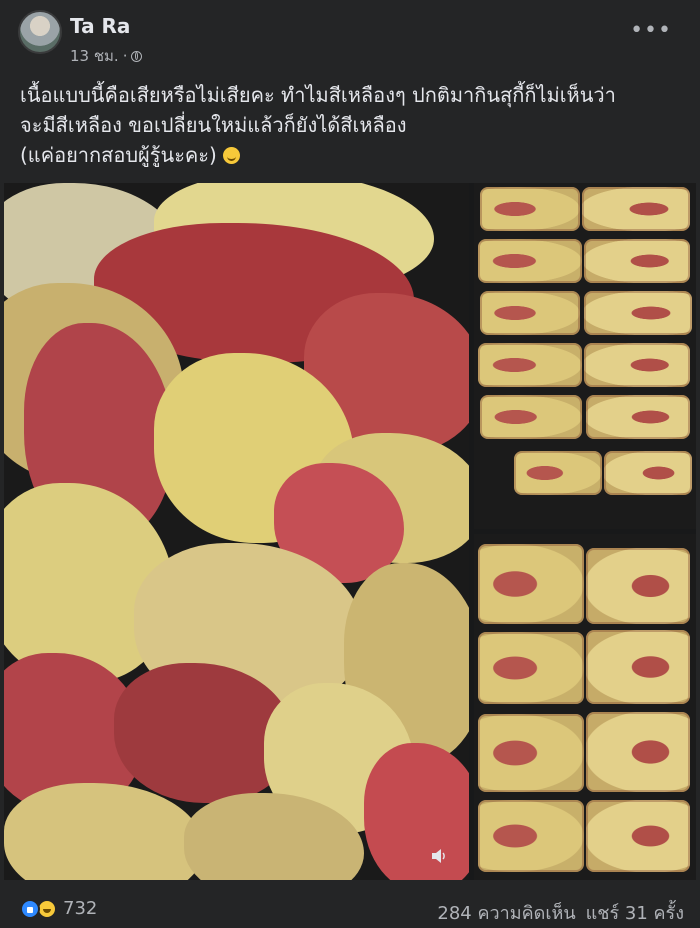 This screenshot has height=928, width=700. Describe the element at coordinates (94, 56) in the screenshot. I see `post-timestamp: 13 ชม.` at that location.